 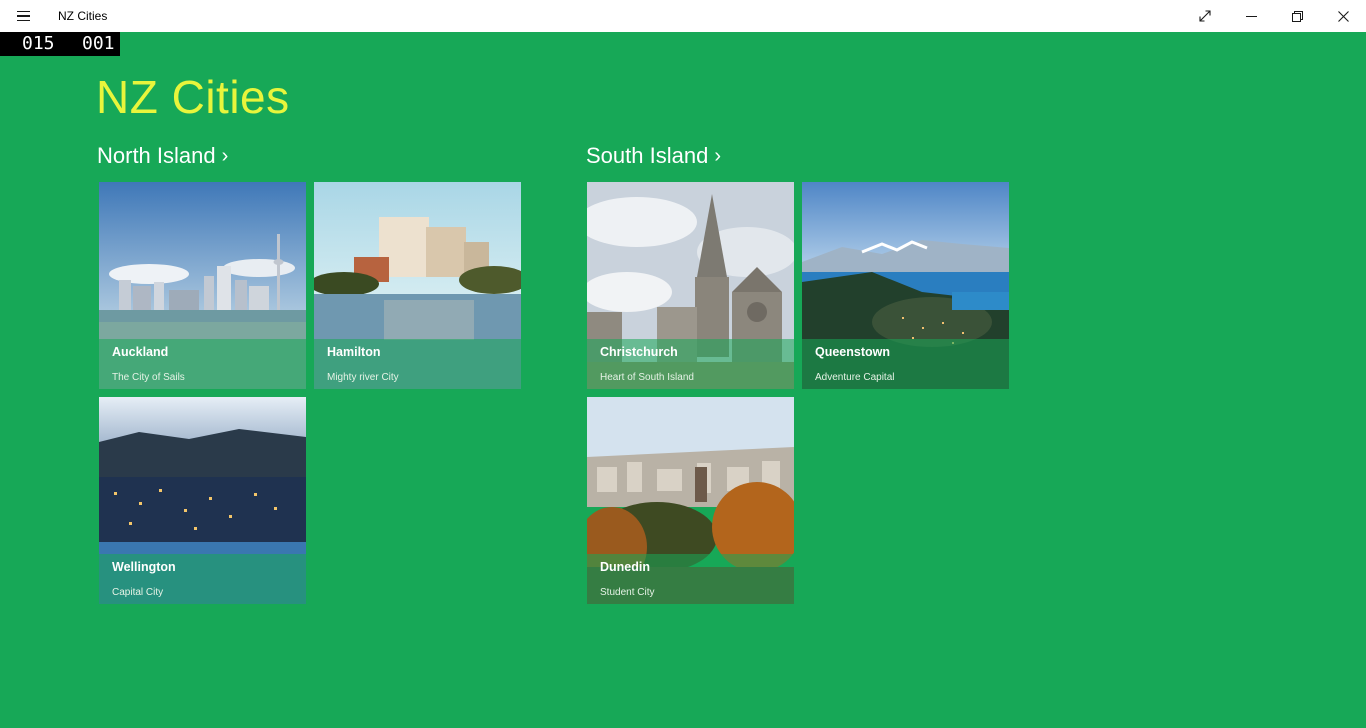 I want to click on city-tagline: Capital City, so click(x=138, y=592).